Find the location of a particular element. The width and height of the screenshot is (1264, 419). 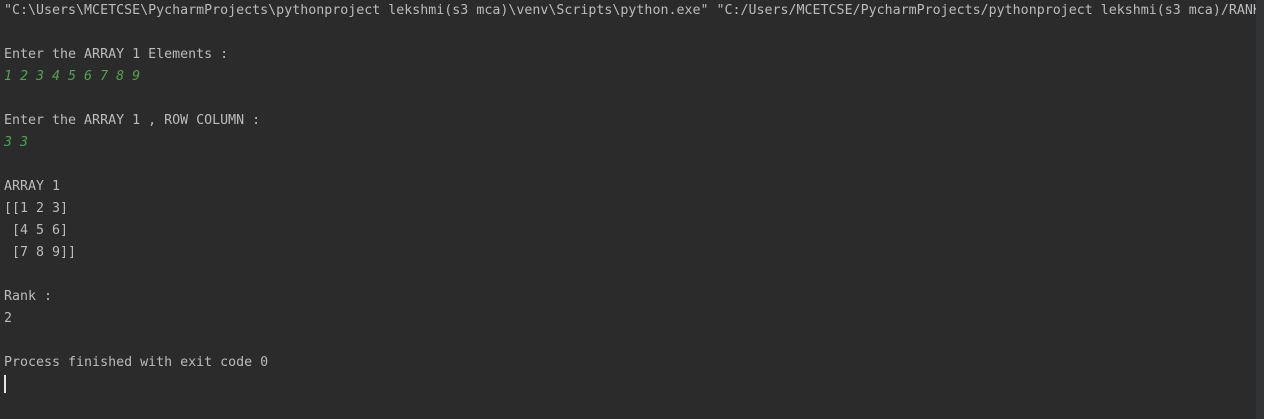

array-row: [[1 2 3] is located at coordinates (36, 208).